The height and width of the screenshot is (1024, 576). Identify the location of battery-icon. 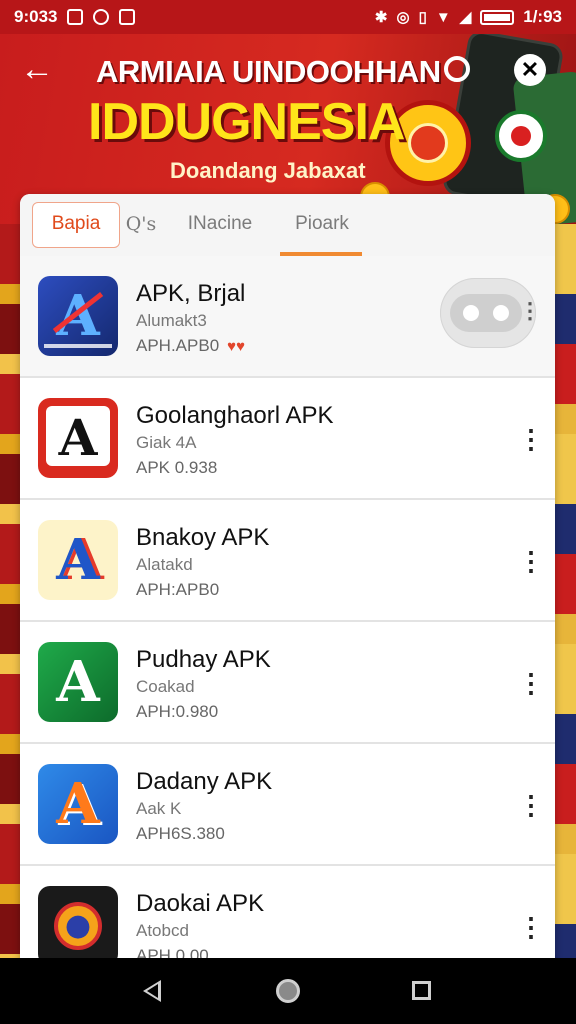
(497, 17).